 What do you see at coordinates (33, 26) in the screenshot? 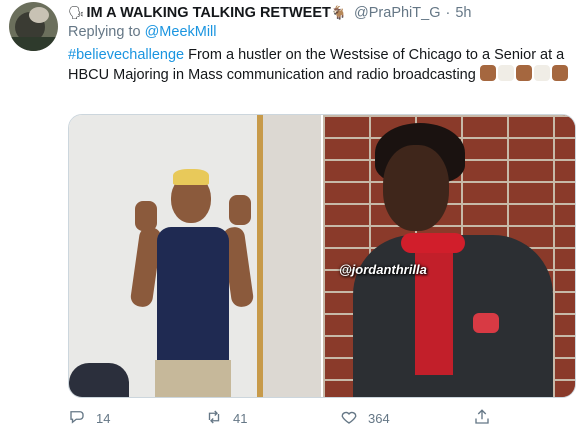
I see `avatar` at bounding box center [33, 26].